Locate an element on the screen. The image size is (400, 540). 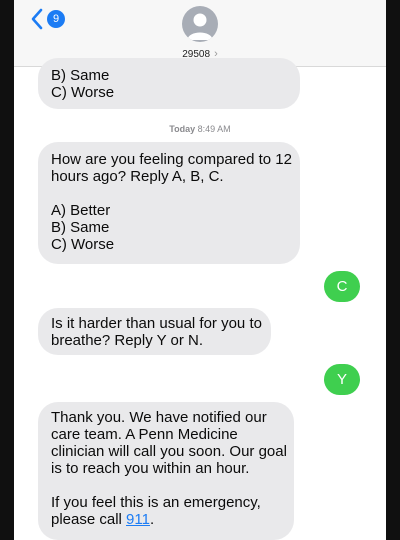
message-line: breathe? Reply Y or N. is located at coordinates (127, 340).